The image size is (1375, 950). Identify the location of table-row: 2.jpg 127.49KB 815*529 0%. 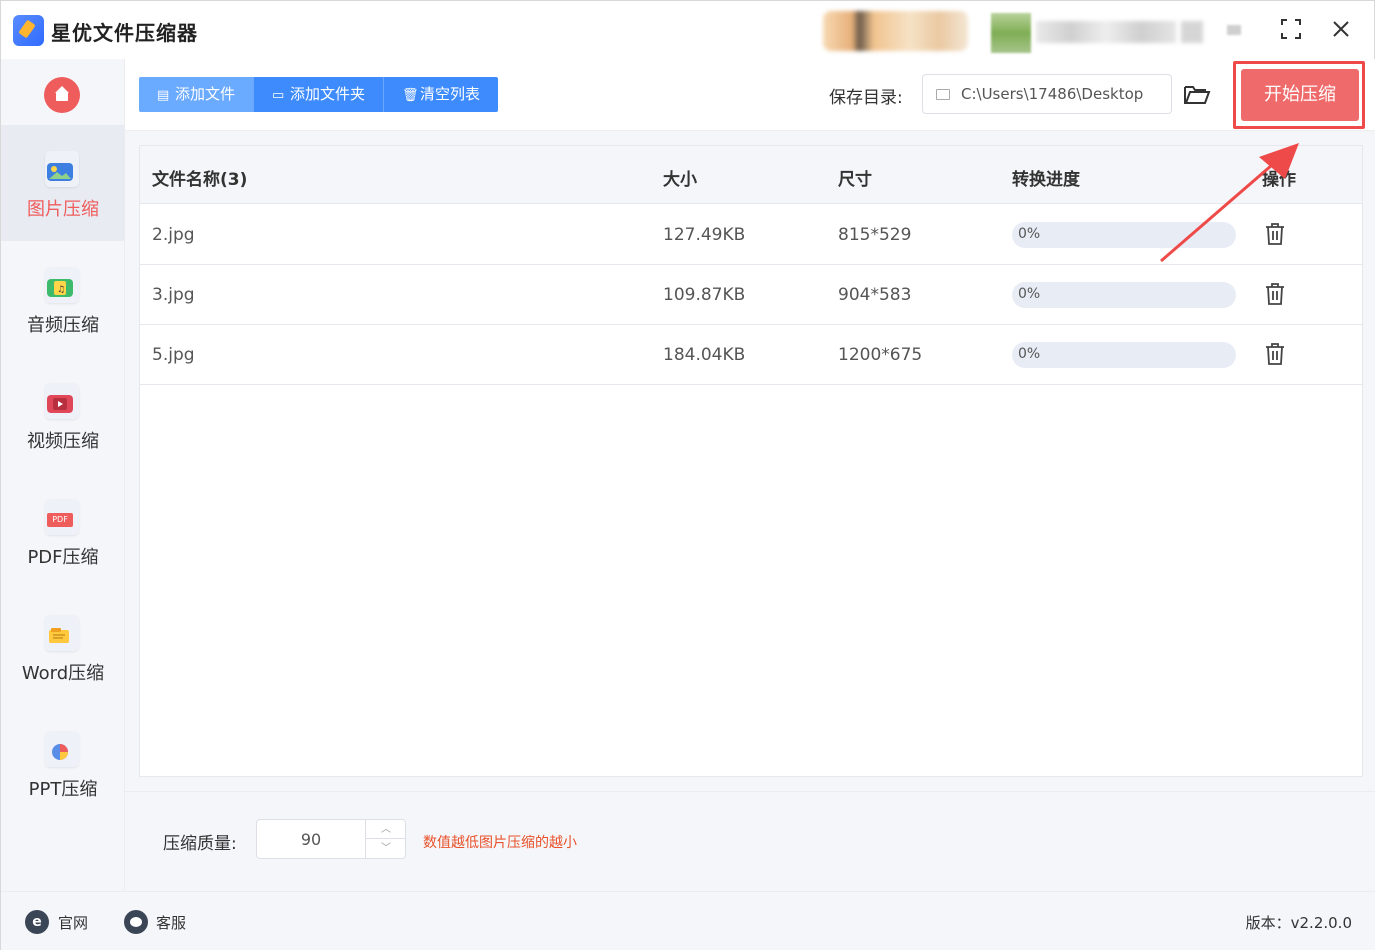
(751, 235).